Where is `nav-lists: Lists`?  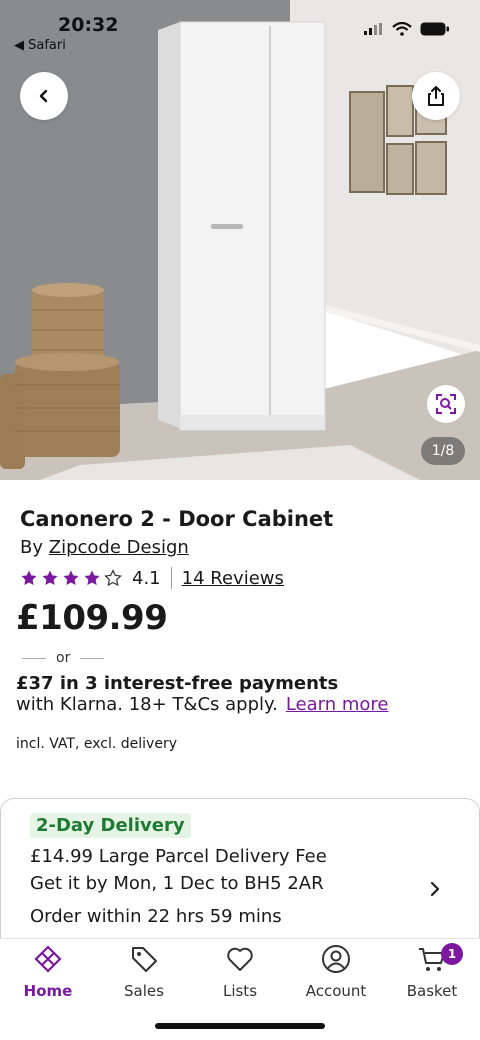 nav-lists: Lists is located at coordinates (240, 972).